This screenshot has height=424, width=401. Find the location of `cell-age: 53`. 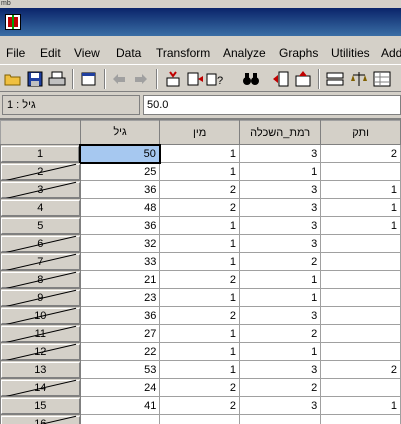

cell-age: 53 is located at coordinates (120, 369).